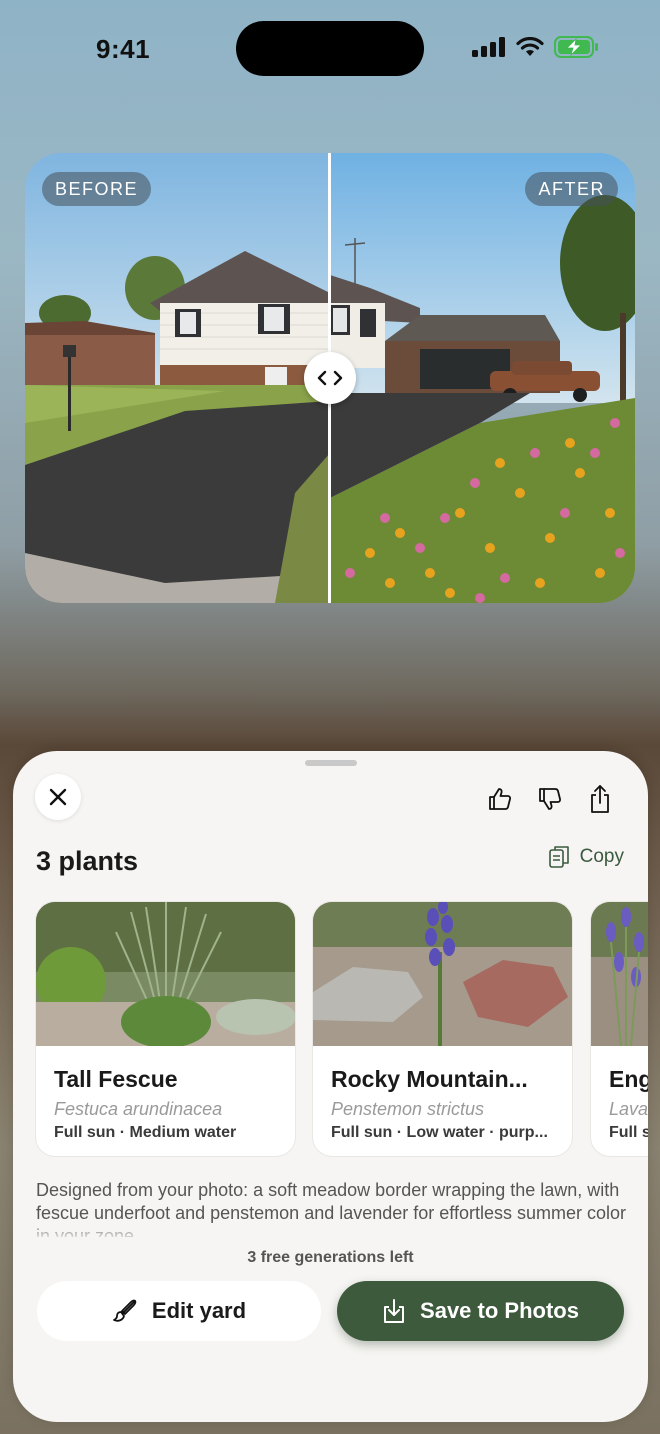 The height and width of the screenshot is (1434, 660). I want to click on wifi-icon, so click(530, 46).